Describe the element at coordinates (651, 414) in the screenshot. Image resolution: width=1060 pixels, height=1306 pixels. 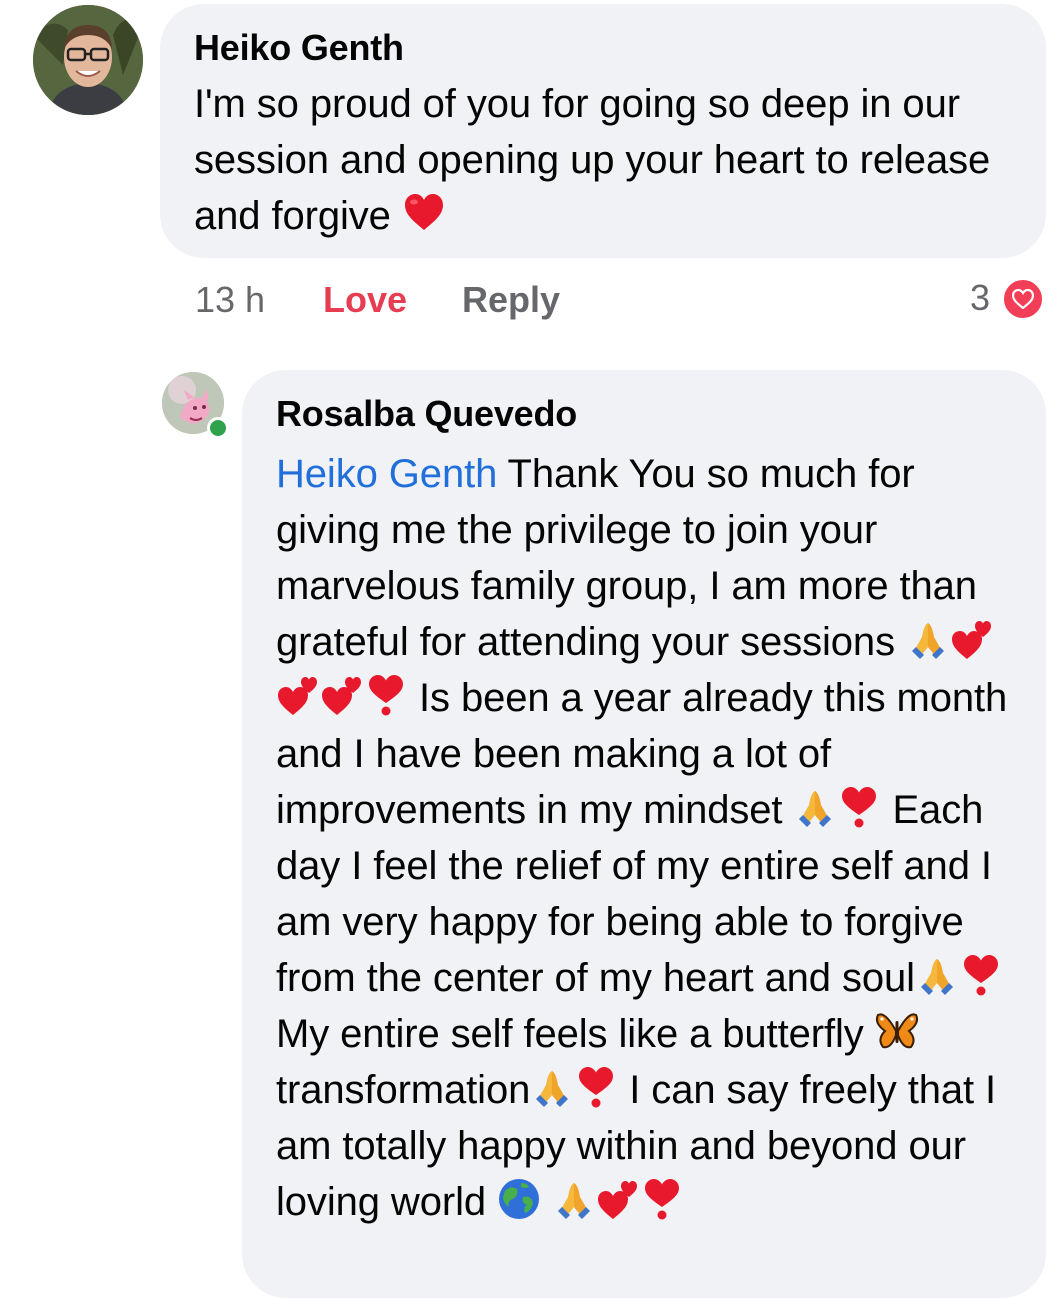
I see `reply-author: Rosalba Quevedo` at that location.